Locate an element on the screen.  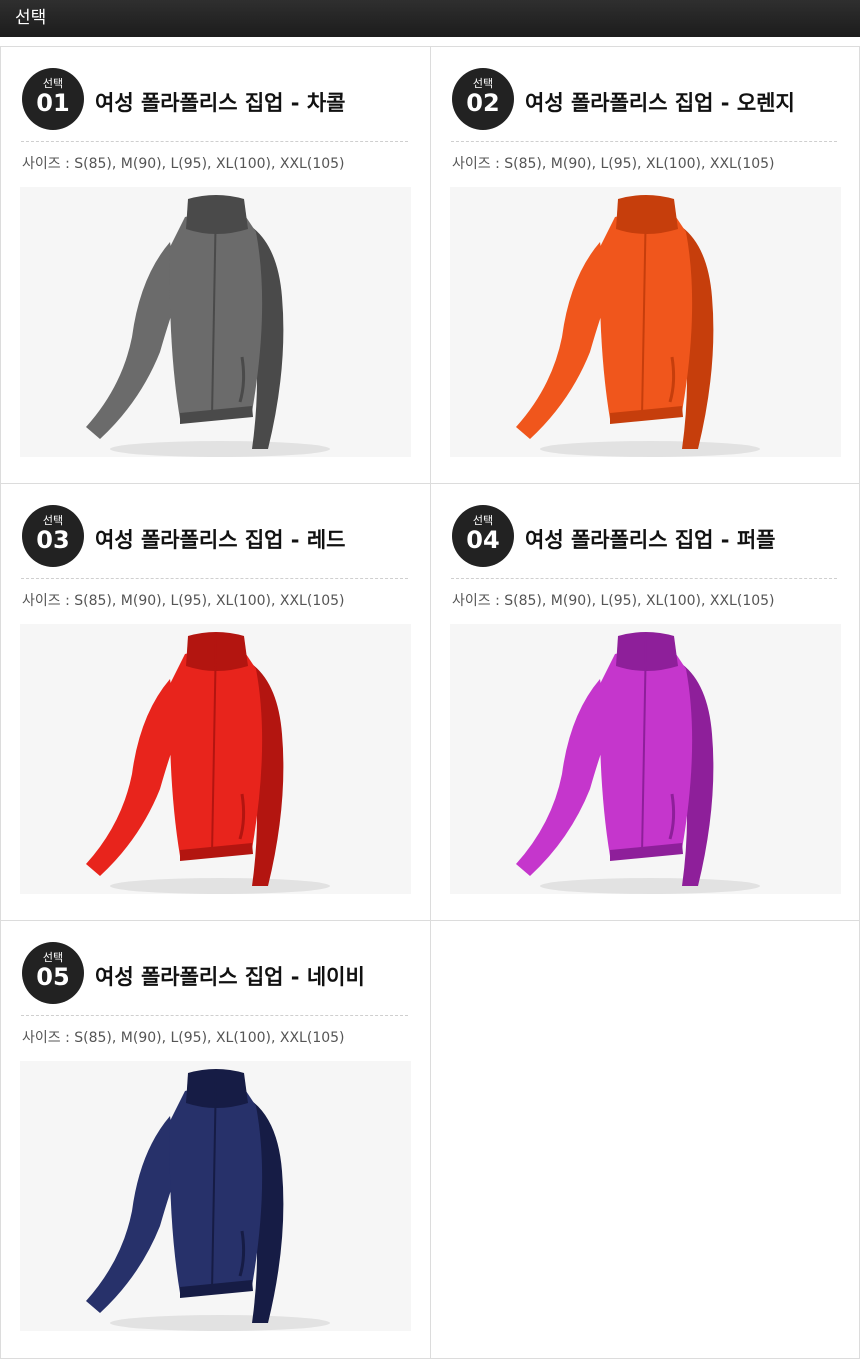
badge-number: 04 is located at coordinates (483, 540).